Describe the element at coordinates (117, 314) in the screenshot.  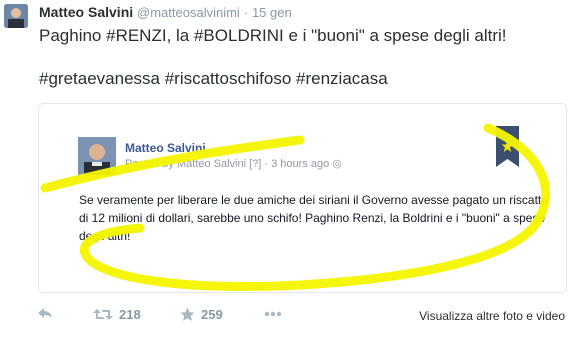
I see `retweet-button: 218` at that location.